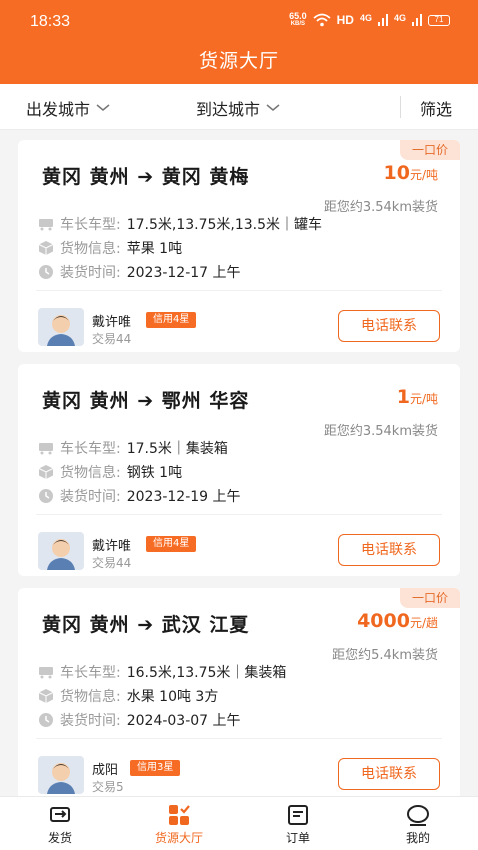  I want to click on goods-value: 水果 10吨 3方, so click(172, 697).